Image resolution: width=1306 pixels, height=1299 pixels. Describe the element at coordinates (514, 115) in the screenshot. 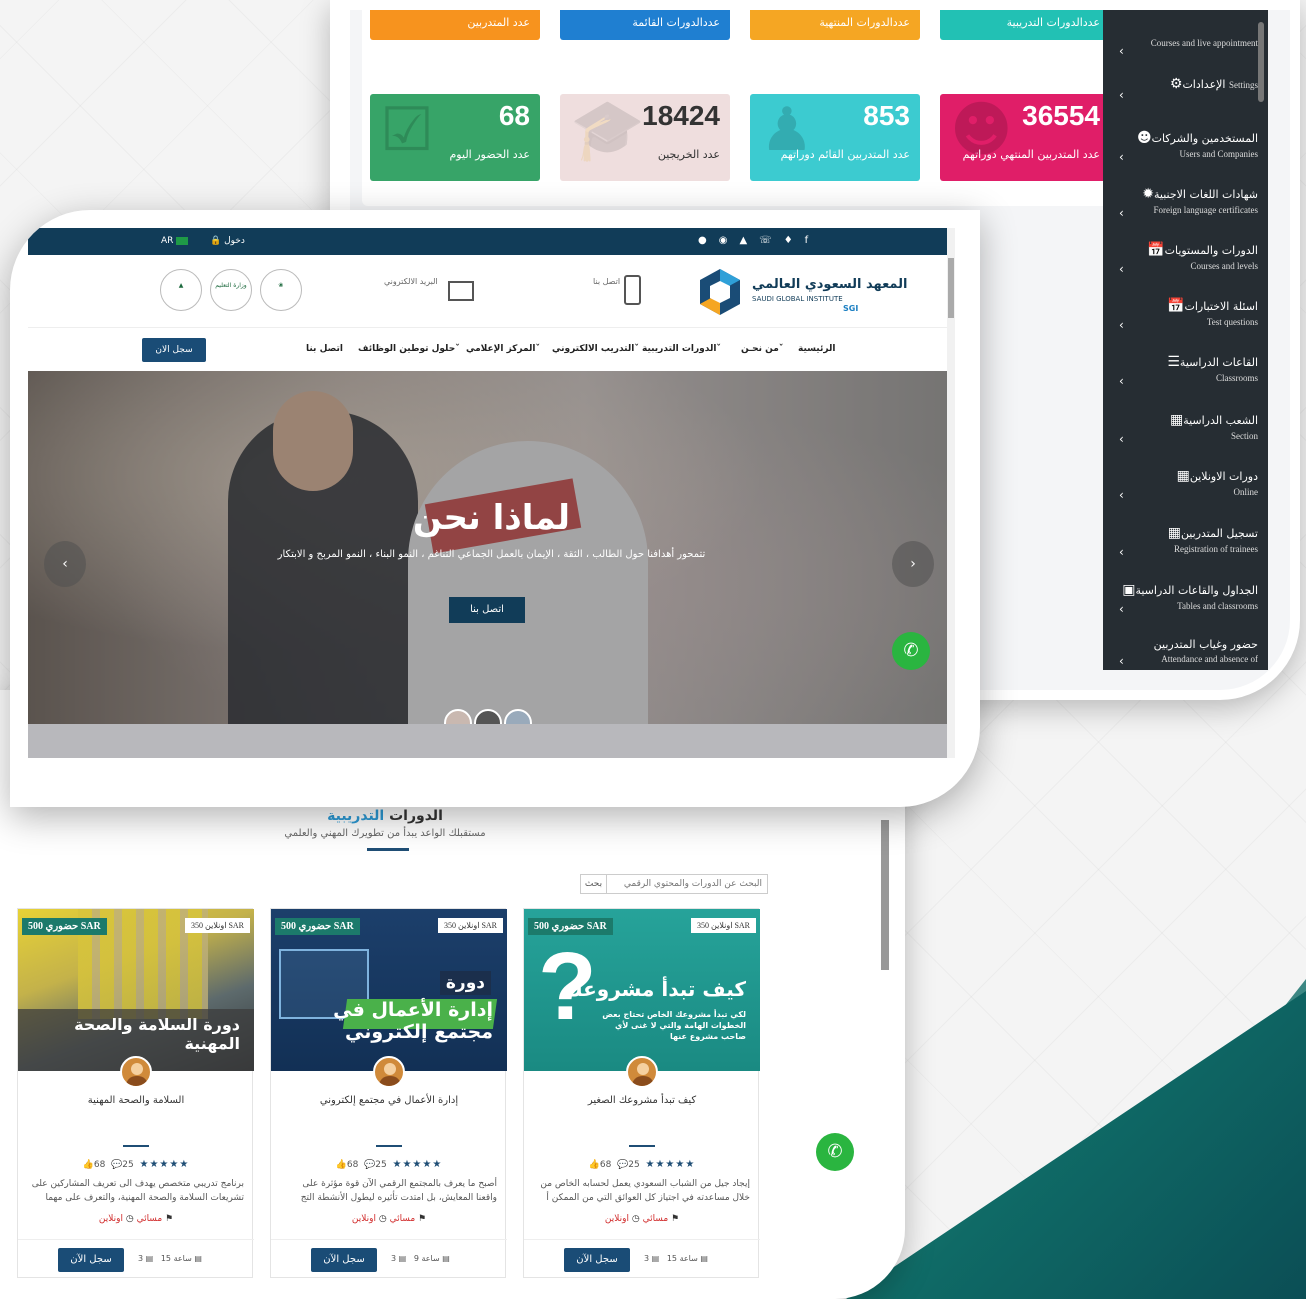

I see `stat-value: 68` at that location.